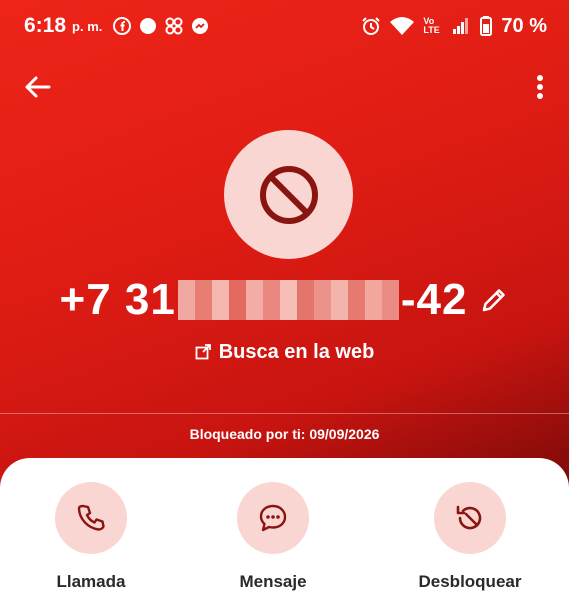  What do you see at coordinates (284, 26) in the screenshot?
I see `status-bar: 6:18 p. m. Vo LTE 70 %` at bounding box center [284, 26].